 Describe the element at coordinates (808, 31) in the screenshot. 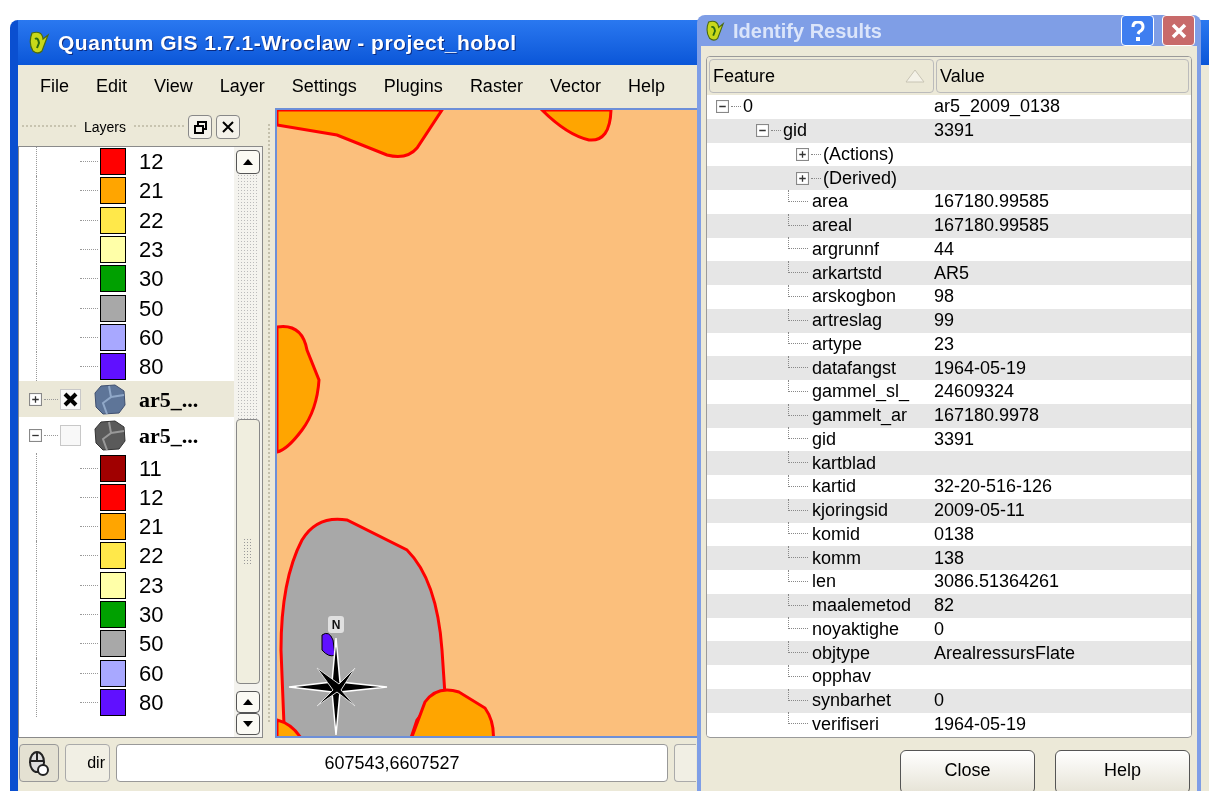

I see `dialog-title: Identify Results` at that location.